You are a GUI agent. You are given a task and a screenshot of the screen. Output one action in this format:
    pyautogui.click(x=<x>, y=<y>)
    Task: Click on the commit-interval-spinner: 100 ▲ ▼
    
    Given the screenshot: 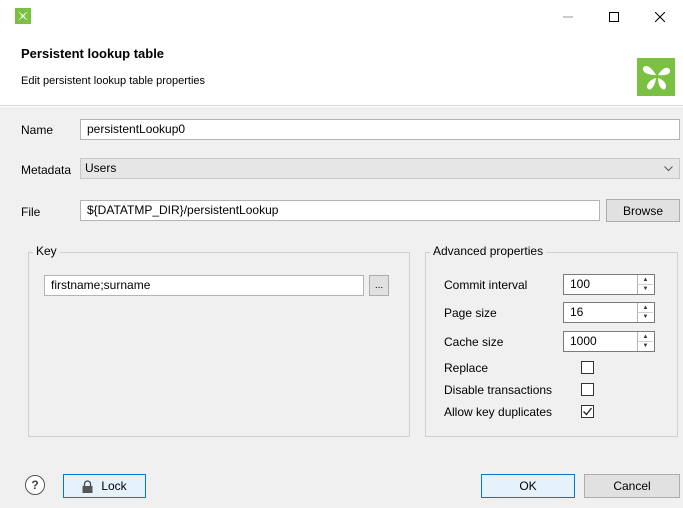 What is the action you would take?
    pyautogui.click(x=609, y=284)
    